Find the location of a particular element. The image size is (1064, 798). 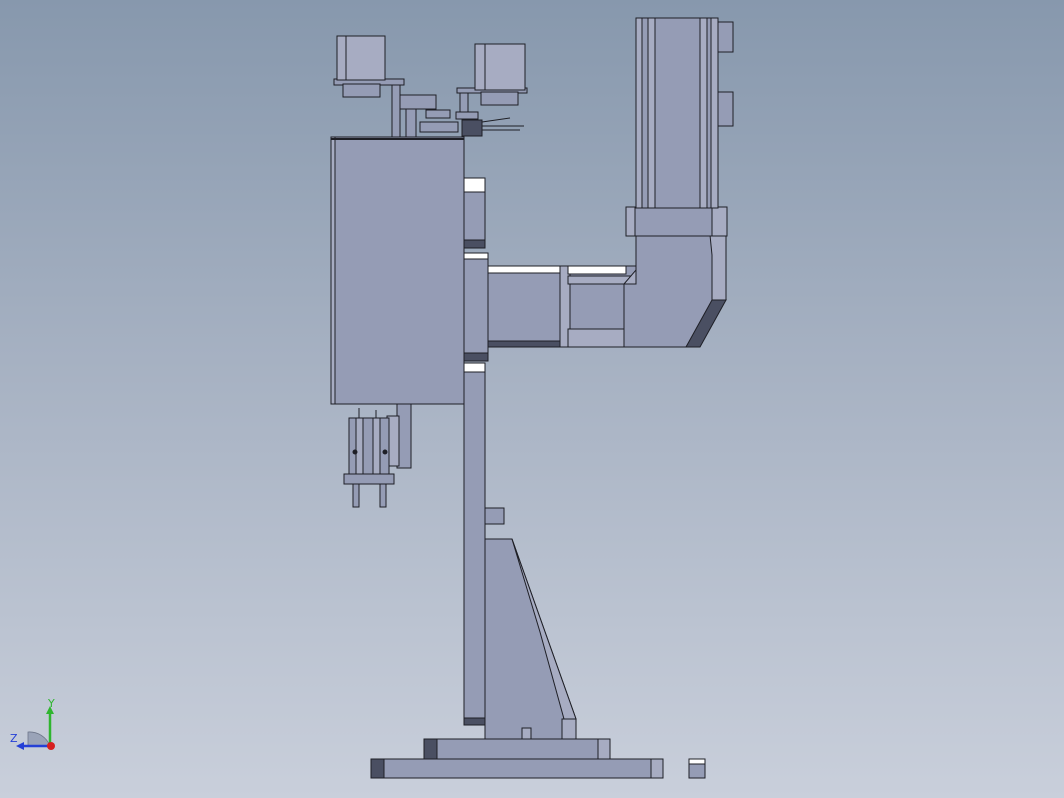

gripper-assembly is located at coordinates (377, 455).